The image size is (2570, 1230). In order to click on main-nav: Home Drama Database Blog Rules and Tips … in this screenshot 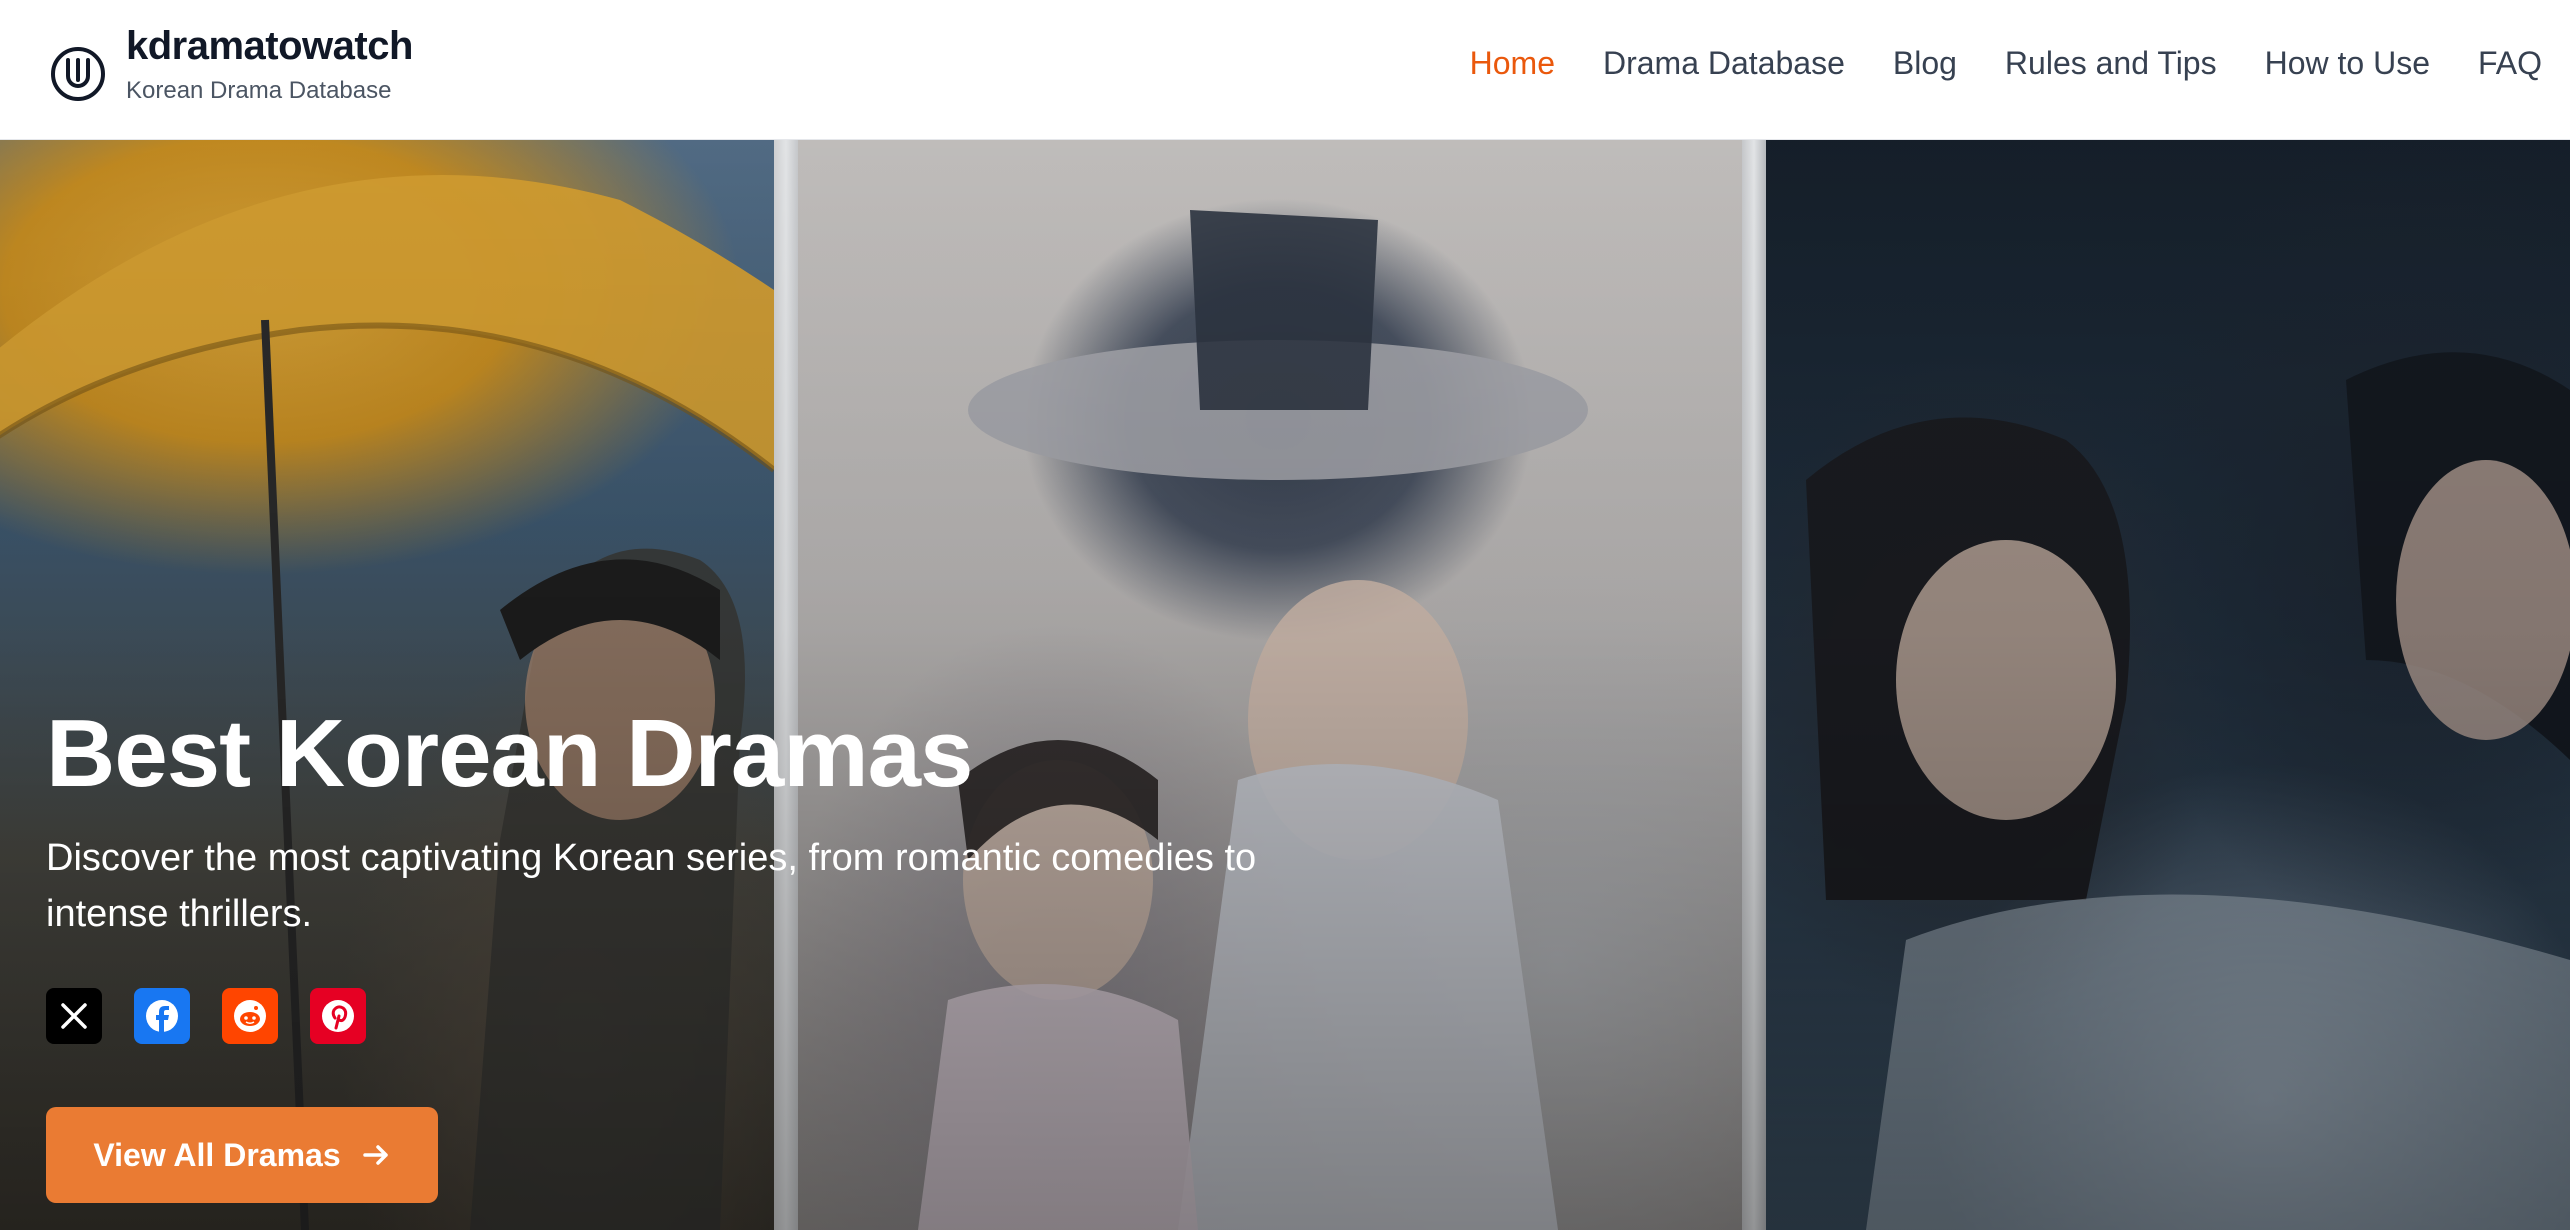, I will do `click(1982, 63)`.